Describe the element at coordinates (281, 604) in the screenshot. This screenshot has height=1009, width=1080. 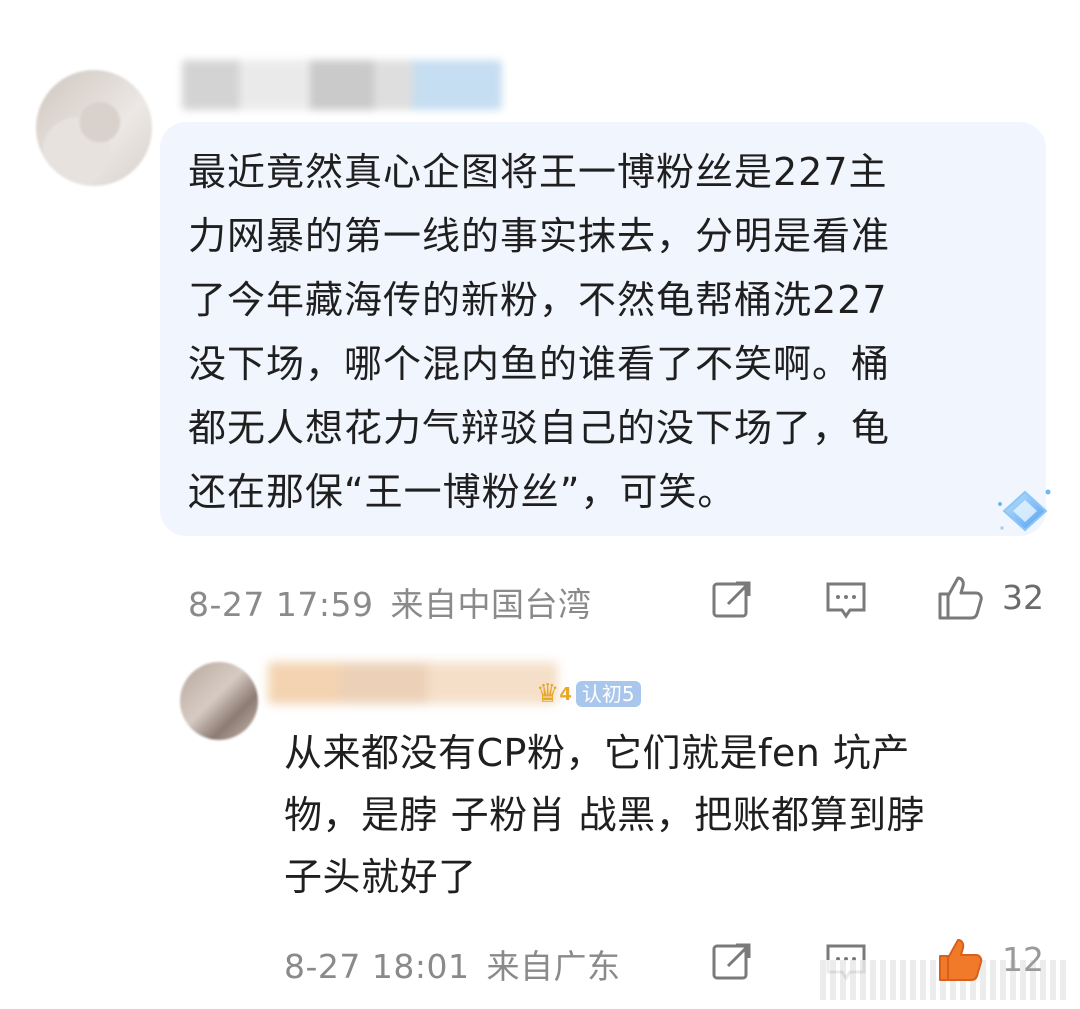
I see `timestamp: 8-27 17:59` at that location.